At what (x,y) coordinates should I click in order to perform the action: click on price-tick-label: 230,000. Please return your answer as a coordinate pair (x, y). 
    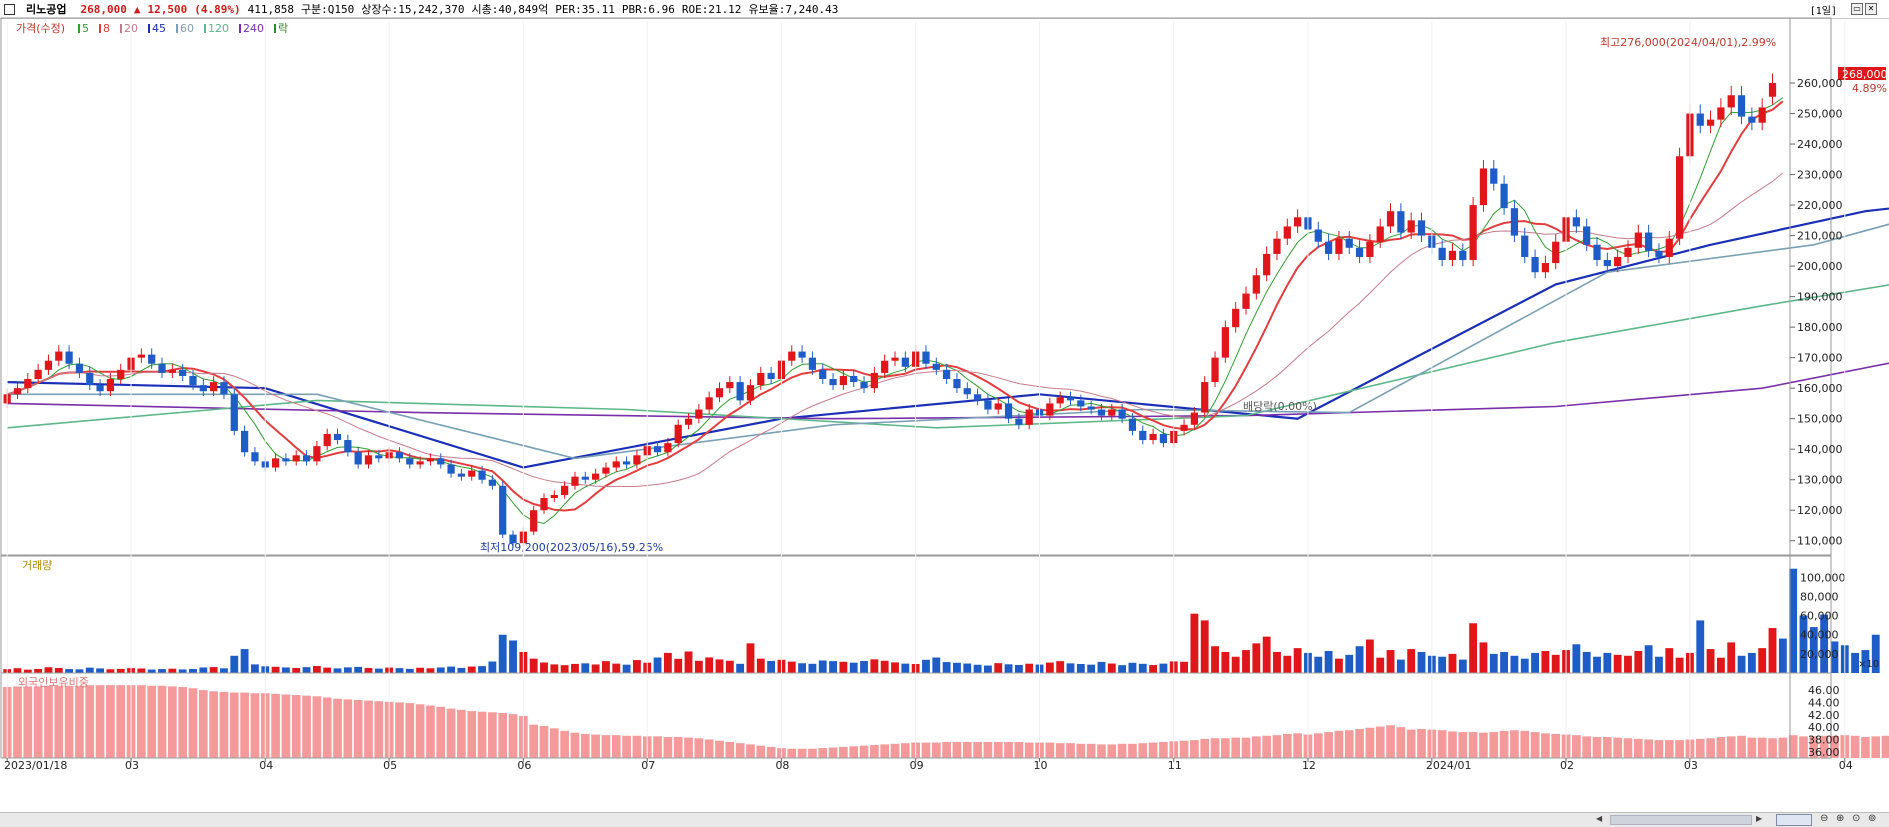
    Looking at the image, I should click on (1820, 175).